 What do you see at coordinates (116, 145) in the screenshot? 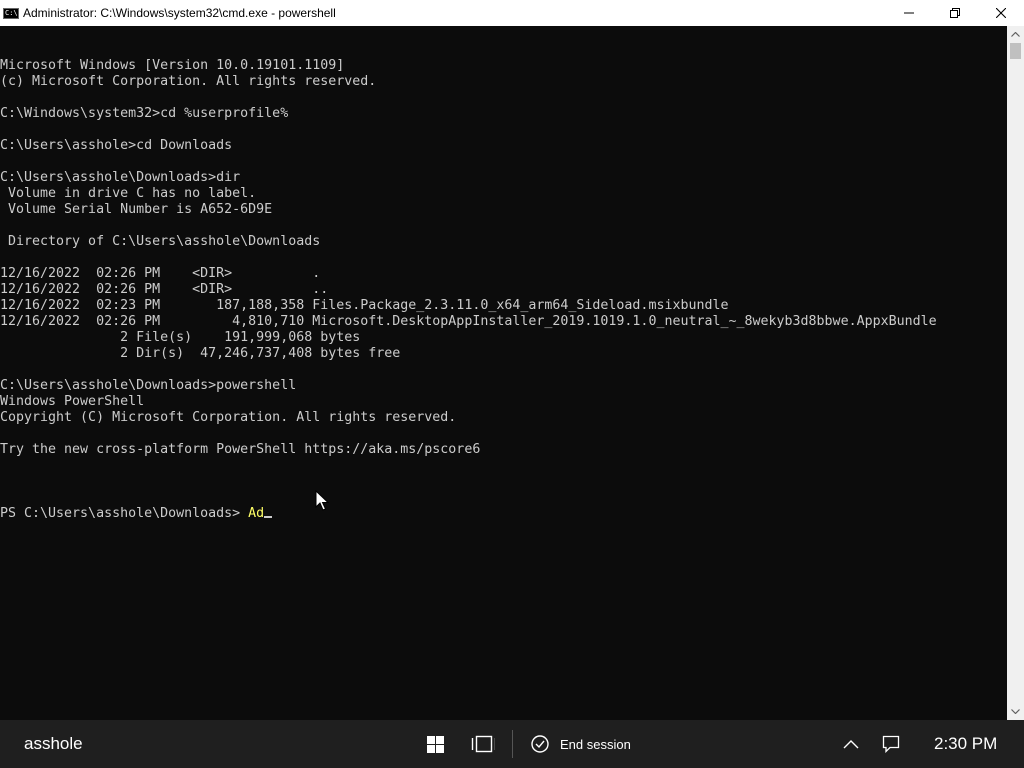
I see `console-line: C:\Users\asshole>cd Downloads` at bounding box center [116, 145].